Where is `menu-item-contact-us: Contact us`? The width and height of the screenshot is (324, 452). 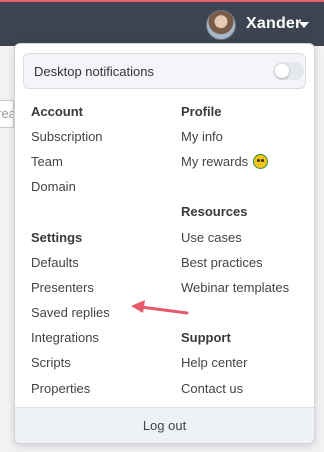 menu-item-contact-us: Contact us is located at coordinates (212, 388).